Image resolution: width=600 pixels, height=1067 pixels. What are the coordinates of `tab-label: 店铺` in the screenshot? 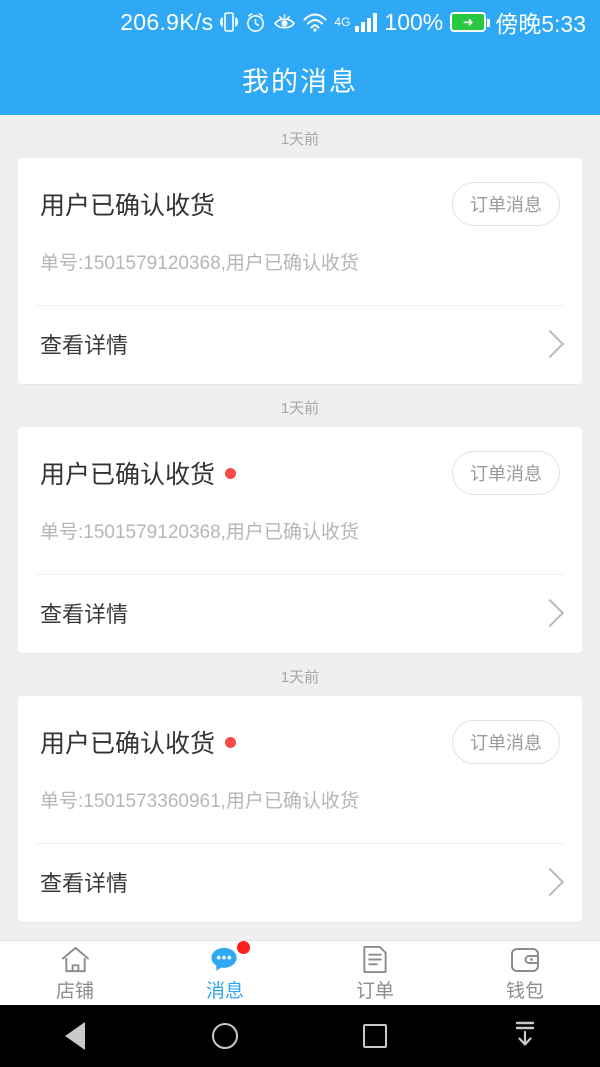 It's located at (74, 991).